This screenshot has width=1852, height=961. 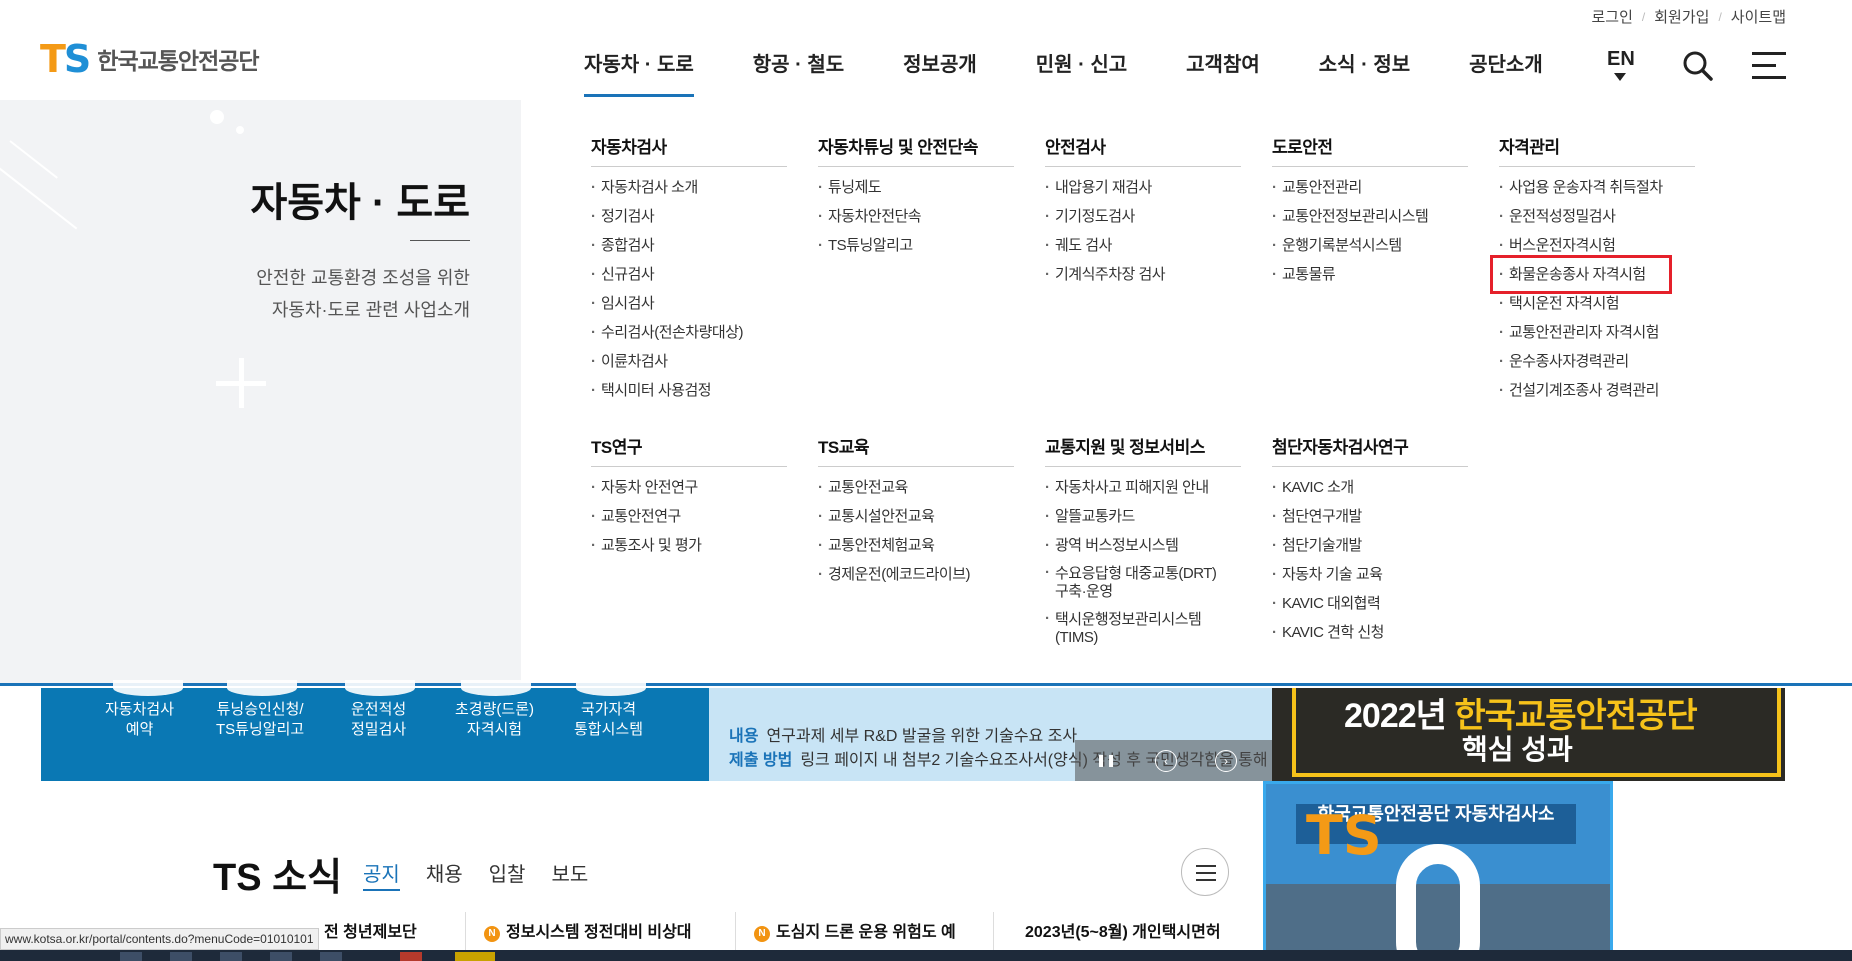 What do you see at coordinates (689, 545) in the screenshot?
I see `menu-item: 교통조사 및 평가` at bounding box center [689, 545].